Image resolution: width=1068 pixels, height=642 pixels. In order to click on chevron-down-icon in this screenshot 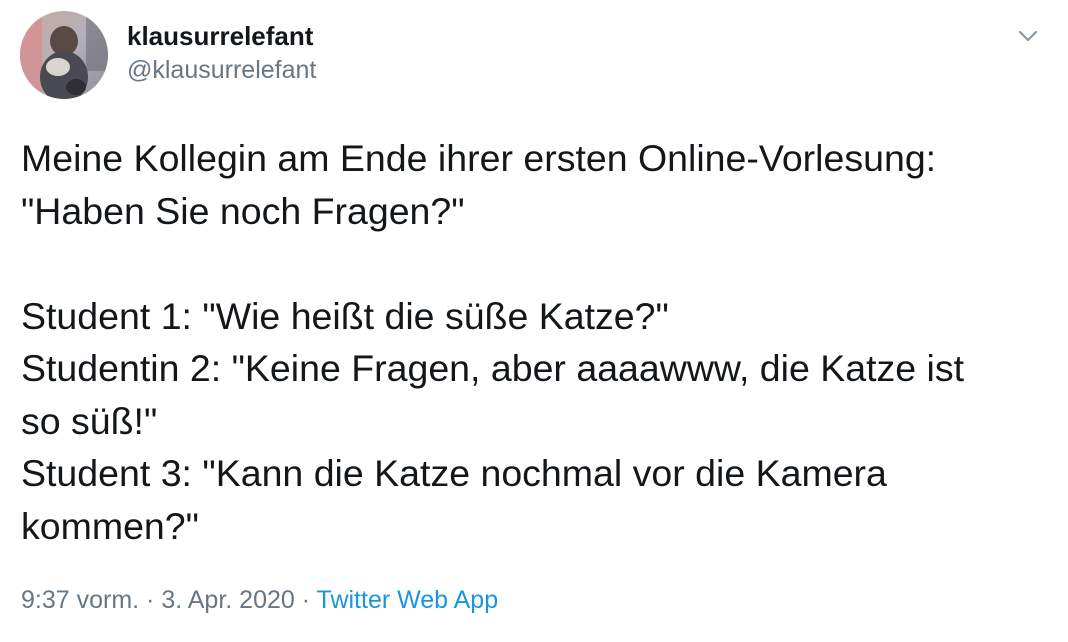, I will do `click(1028, 36)`.